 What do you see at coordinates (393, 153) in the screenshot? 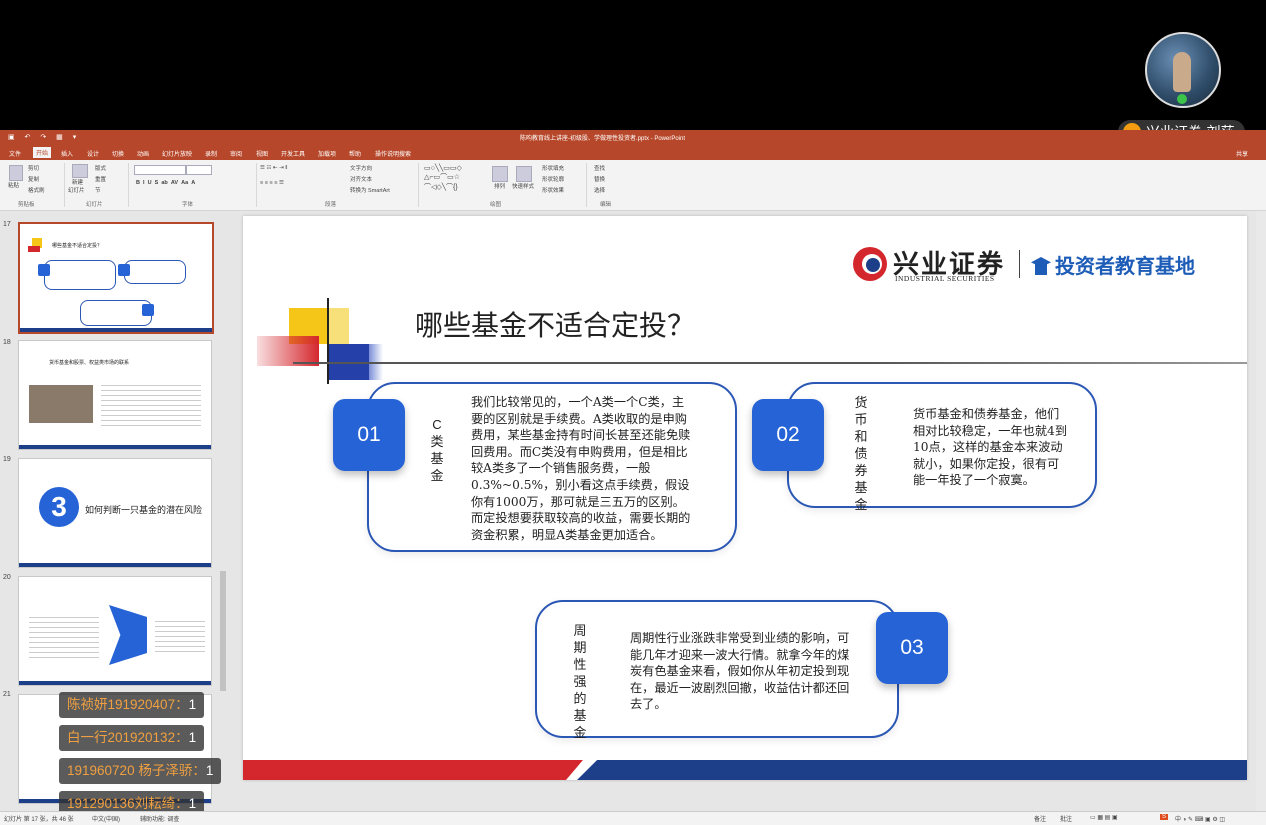
I see `tell-me-search: 操作说明搜索` at bounding box center [393, 153].